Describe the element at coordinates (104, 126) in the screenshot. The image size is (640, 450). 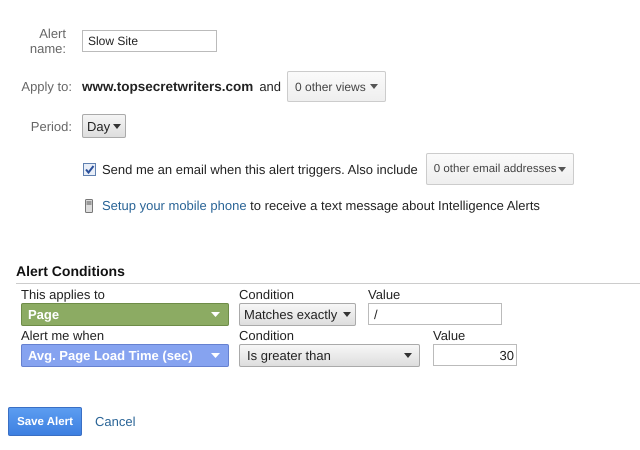
I see `period-dropdown: Day` at that location.